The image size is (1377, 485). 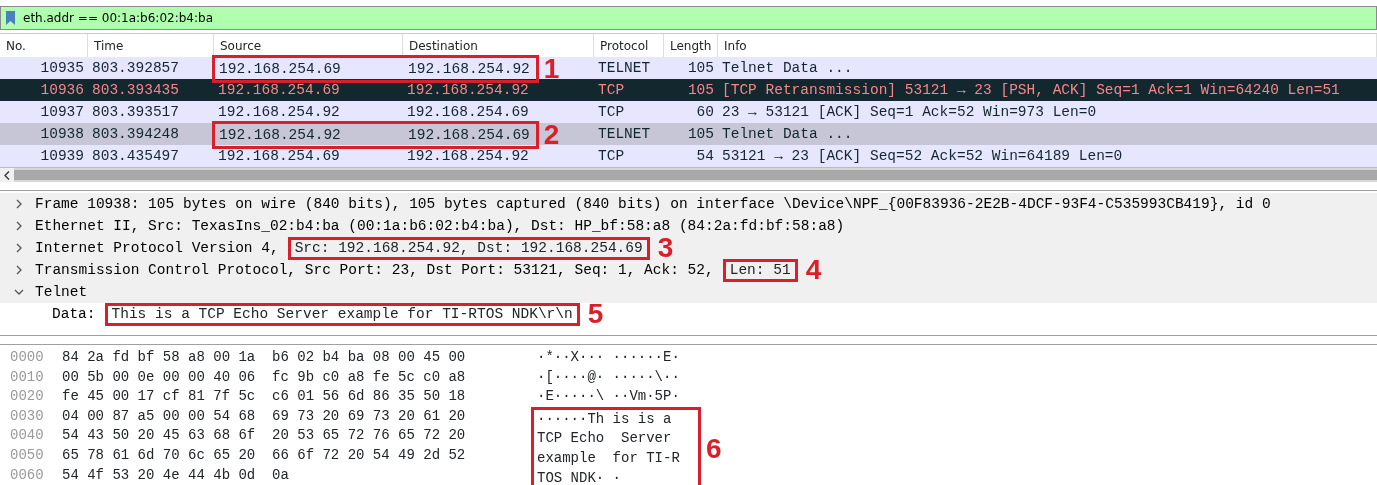 I want to click on hex-offset: 0020, so click(x=27, y=397).